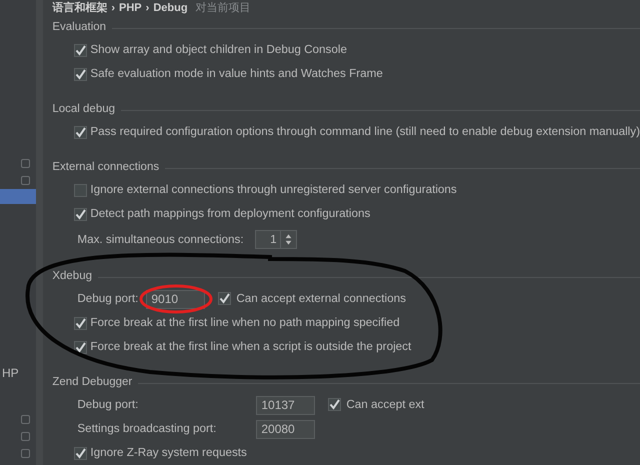  What do you see at coordinates (92, 382) in the screenshot?
I see `section-title: Zend Debugger` at bounding box center [92, 382].